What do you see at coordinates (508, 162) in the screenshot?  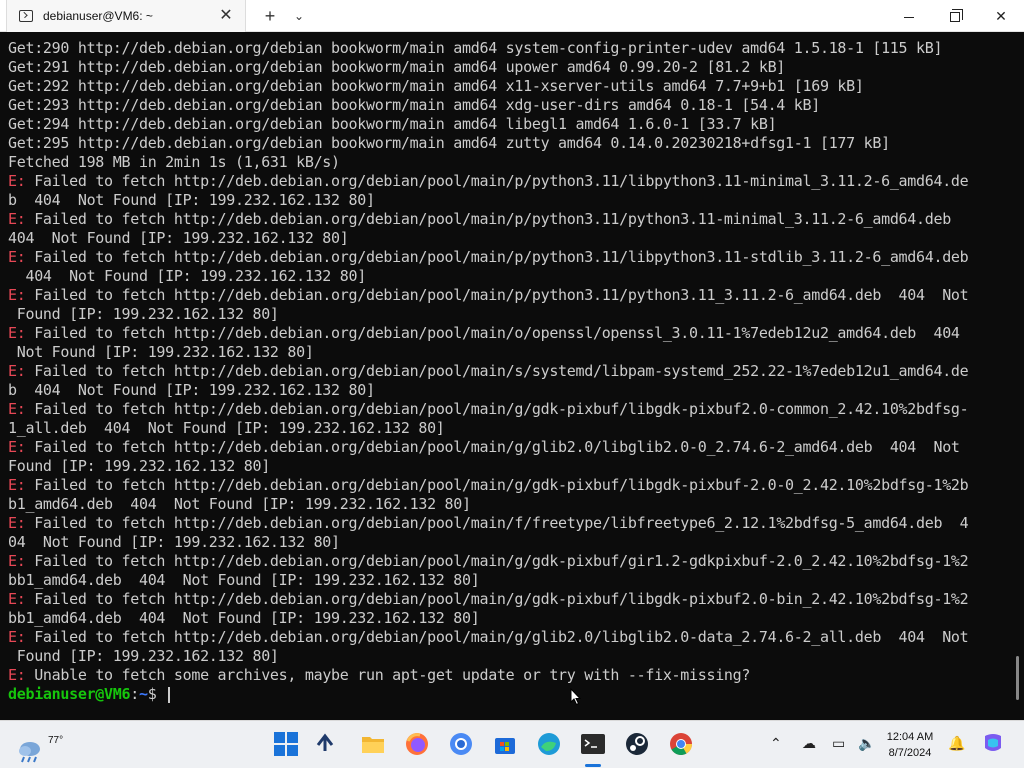 I see `terminal-line: Fetched 198 MB in 2min 1s (1,631 kB/s)` at bounding box center [508, 162].